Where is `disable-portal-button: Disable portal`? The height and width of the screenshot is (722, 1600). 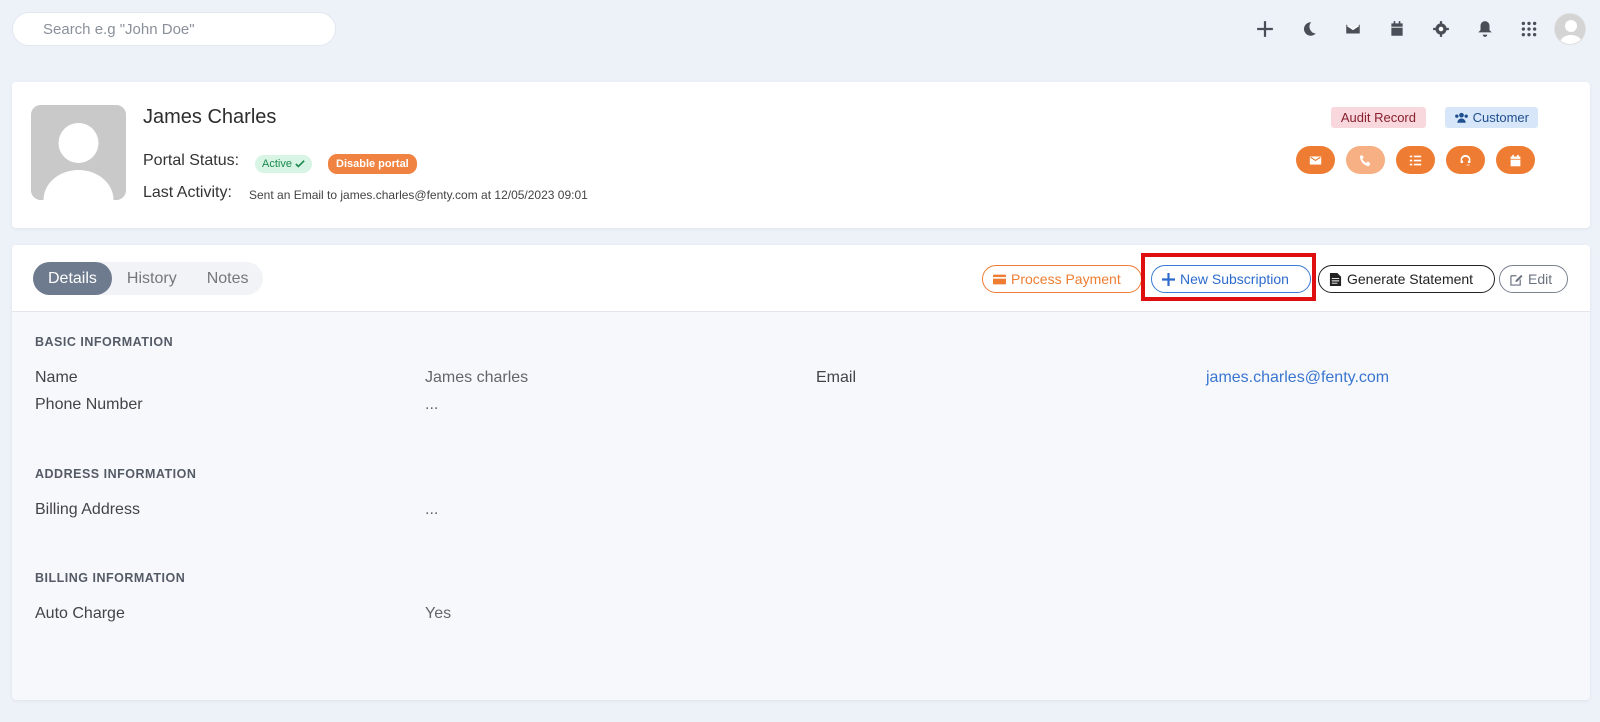 disable-portal-button: Disable portal is located at coordinates (372, 164).